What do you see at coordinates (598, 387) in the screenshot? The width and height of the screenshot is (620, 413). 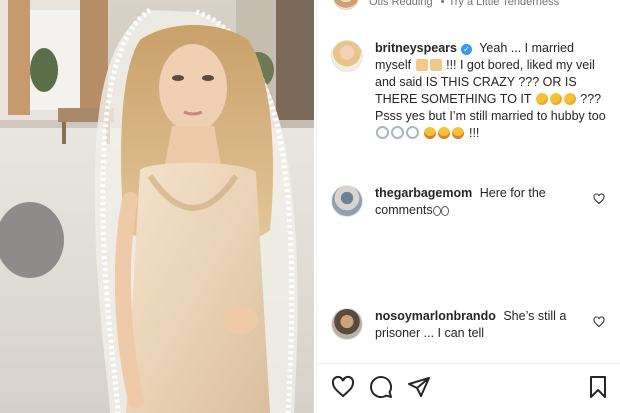 I see `bookmark-icon` at bounding box center [598, 387].